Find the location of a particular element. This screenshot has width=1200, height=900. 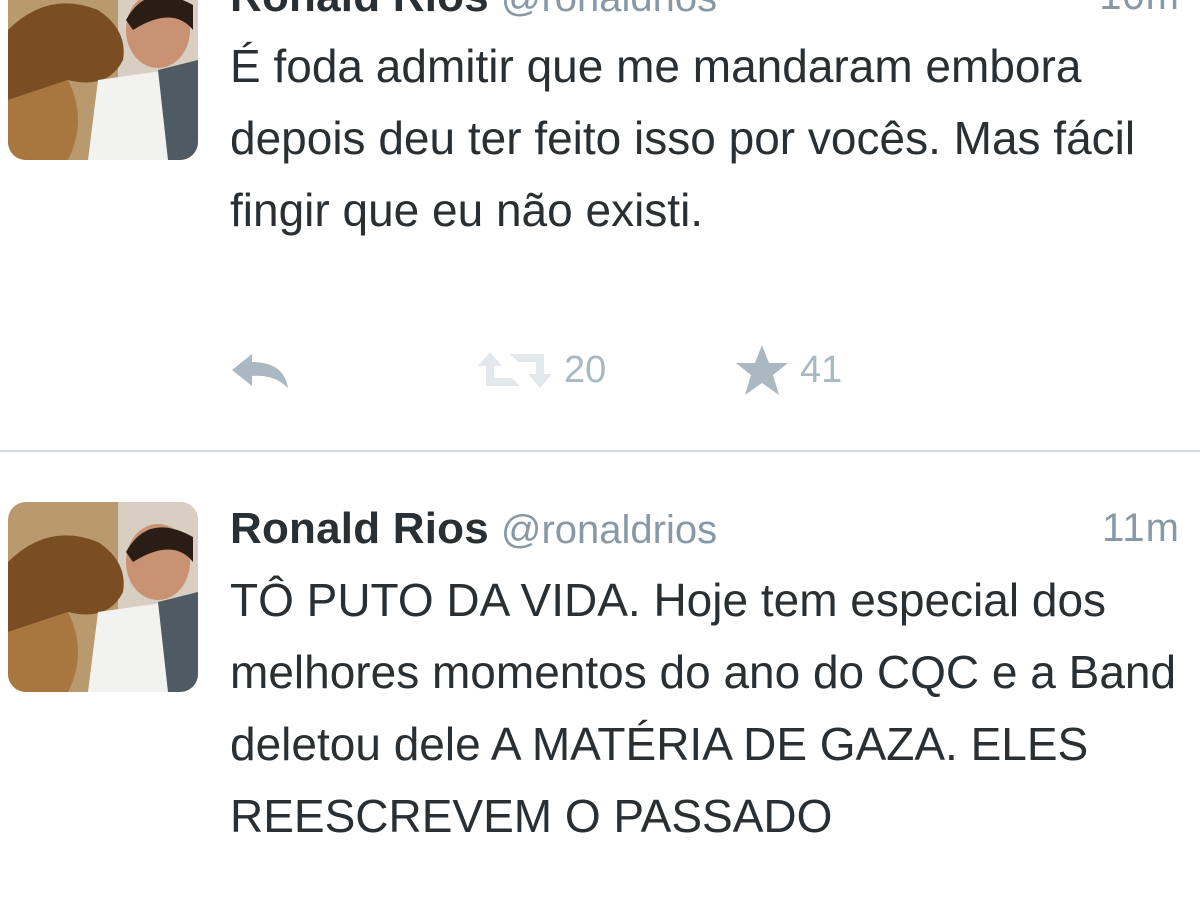

star-icon is located at coordinates (762, 370).